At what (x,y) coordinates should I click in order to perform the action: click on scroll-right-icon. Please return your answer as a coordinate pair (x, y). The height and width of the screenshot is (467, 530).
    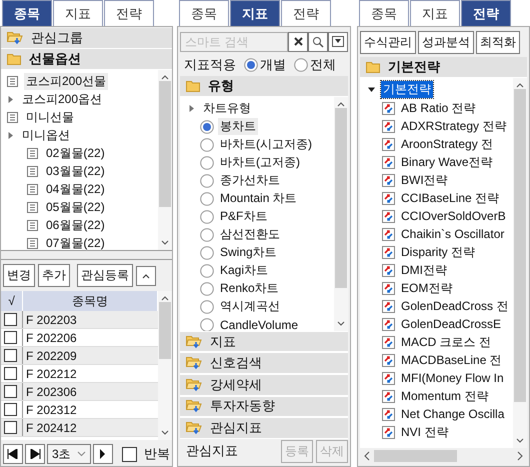
    Looking at the image, I should click on (520, 456).